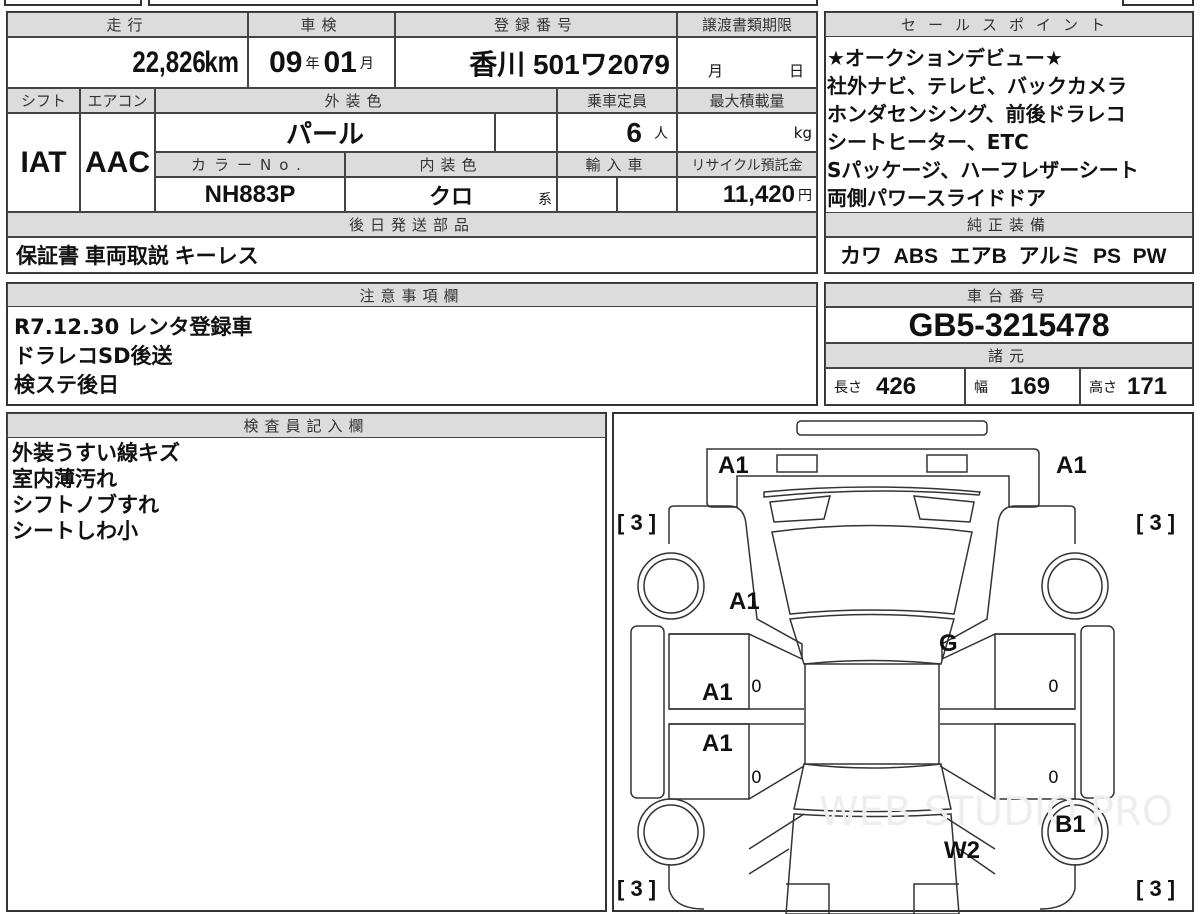  I want to click on damage-mark-left-rear-door: A1, so click(717, 743).